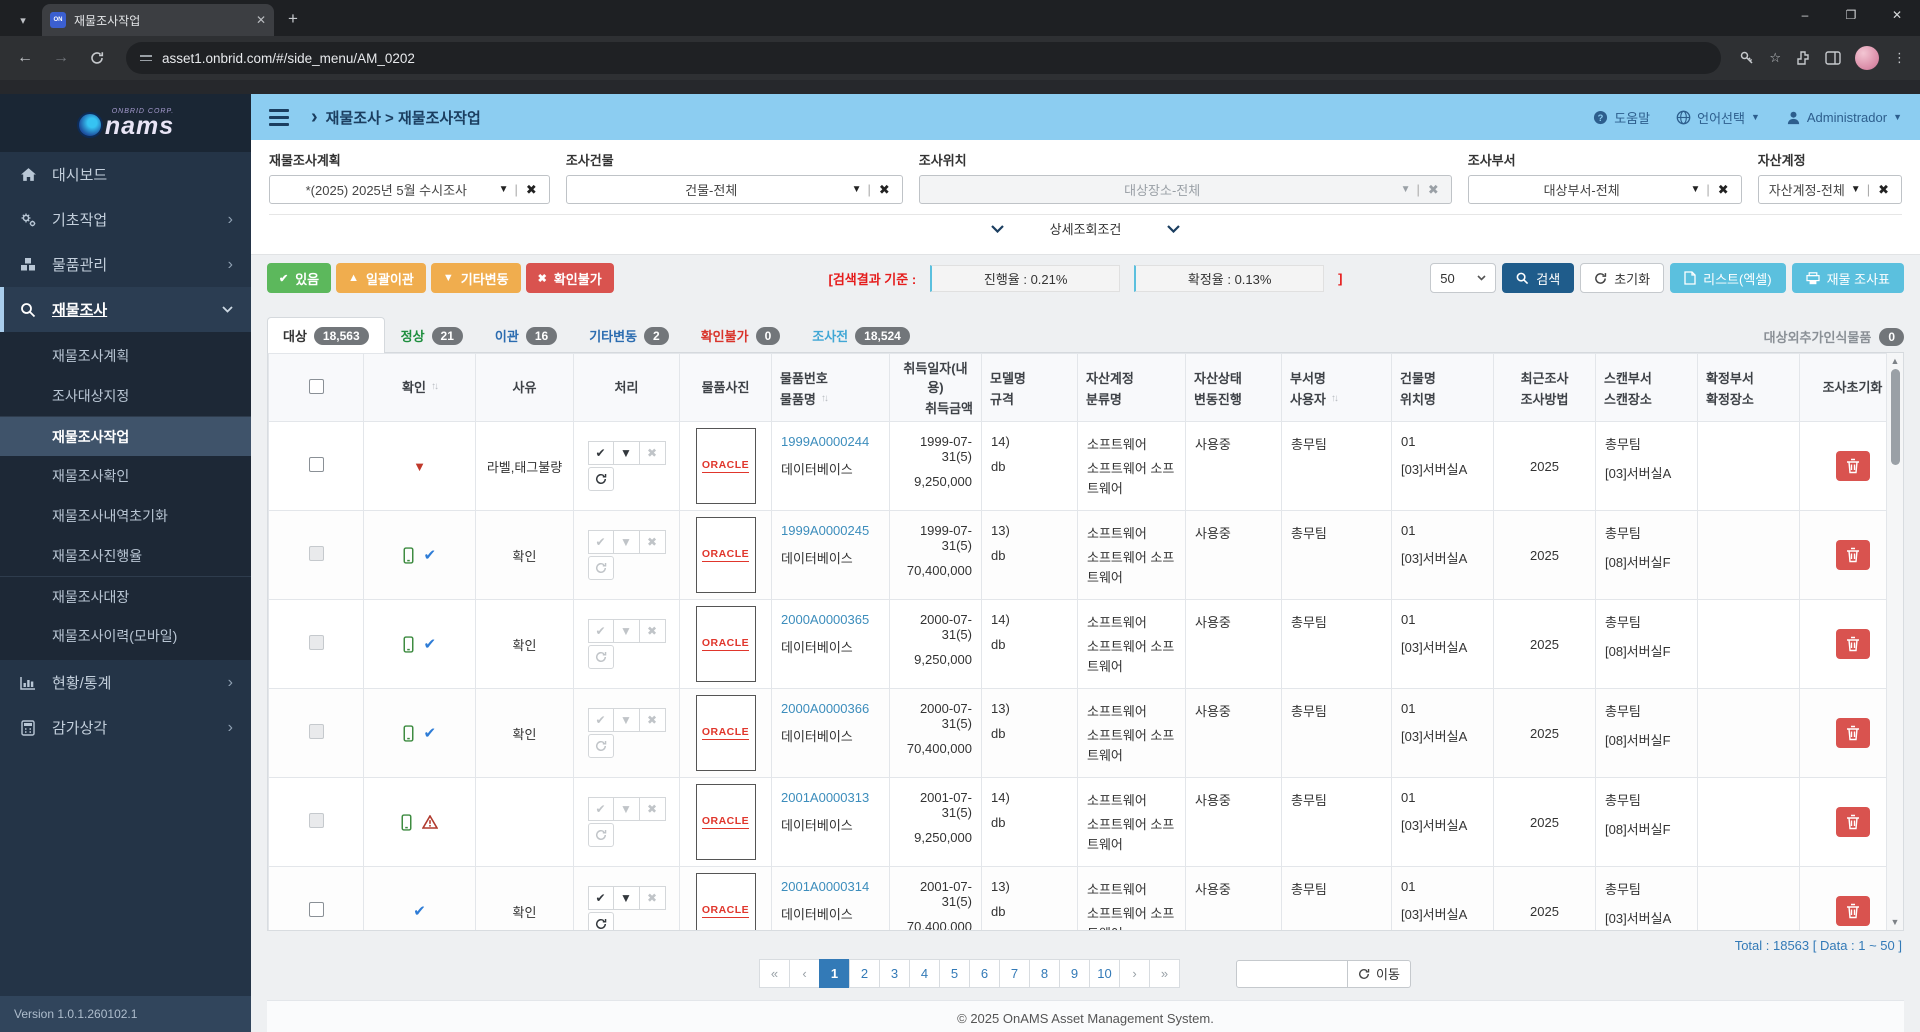 This screenshot has height=1032, width=1920. I want to click on user-menu: Administrador ▼, so click(1844, 117).